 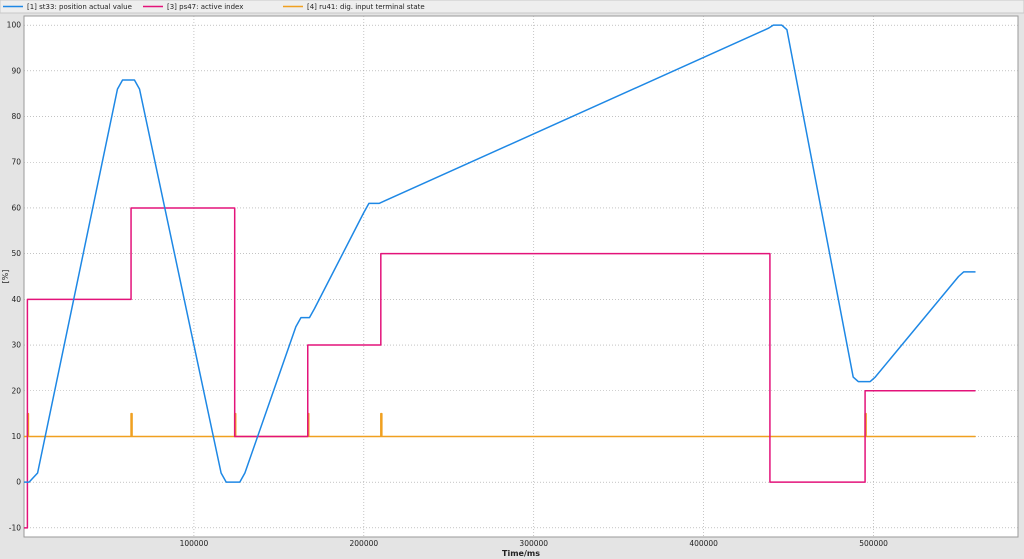 I want to click on y-axis-label: [%], so click(x=5, y=277).